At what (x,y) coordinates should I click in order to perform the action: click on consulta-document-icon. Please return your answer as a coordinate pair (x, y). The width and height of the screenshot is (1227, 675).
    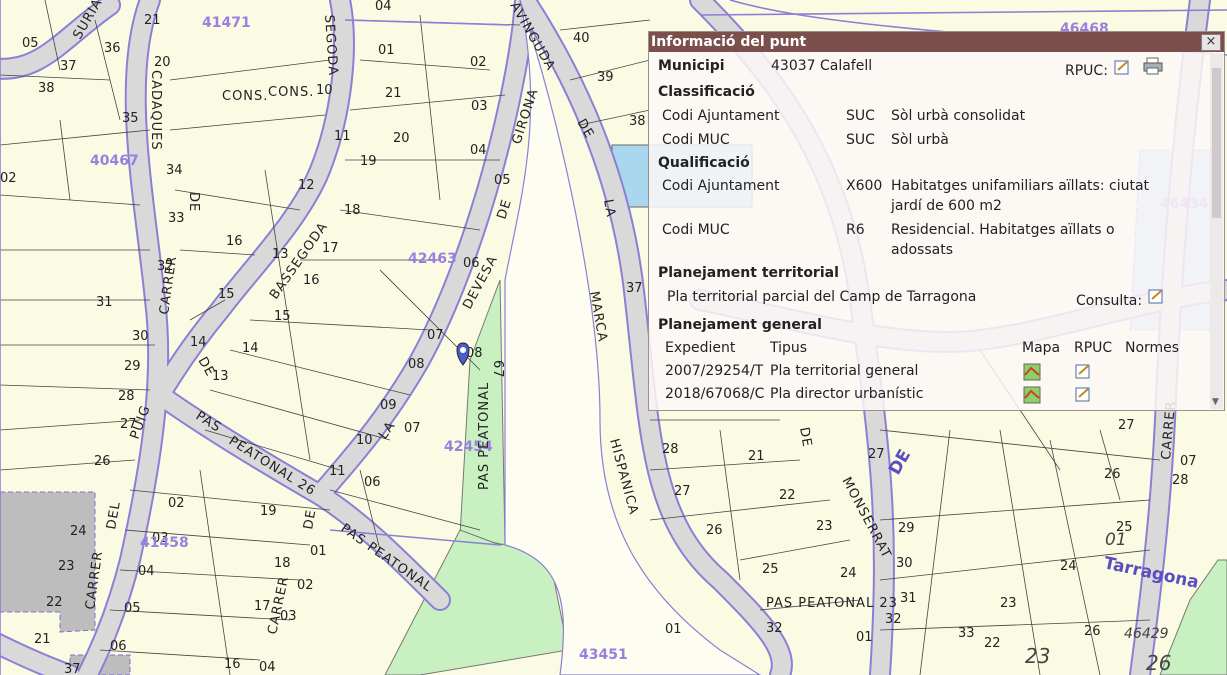
    Looking at the image, I should click on (1157, 296).